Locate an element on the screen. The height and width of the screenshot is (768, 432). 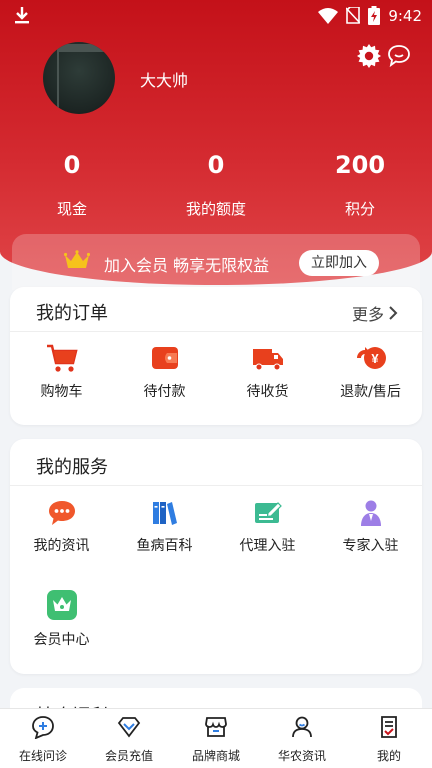
stat-points: 200 积分 is located at coordinates (360, 184).